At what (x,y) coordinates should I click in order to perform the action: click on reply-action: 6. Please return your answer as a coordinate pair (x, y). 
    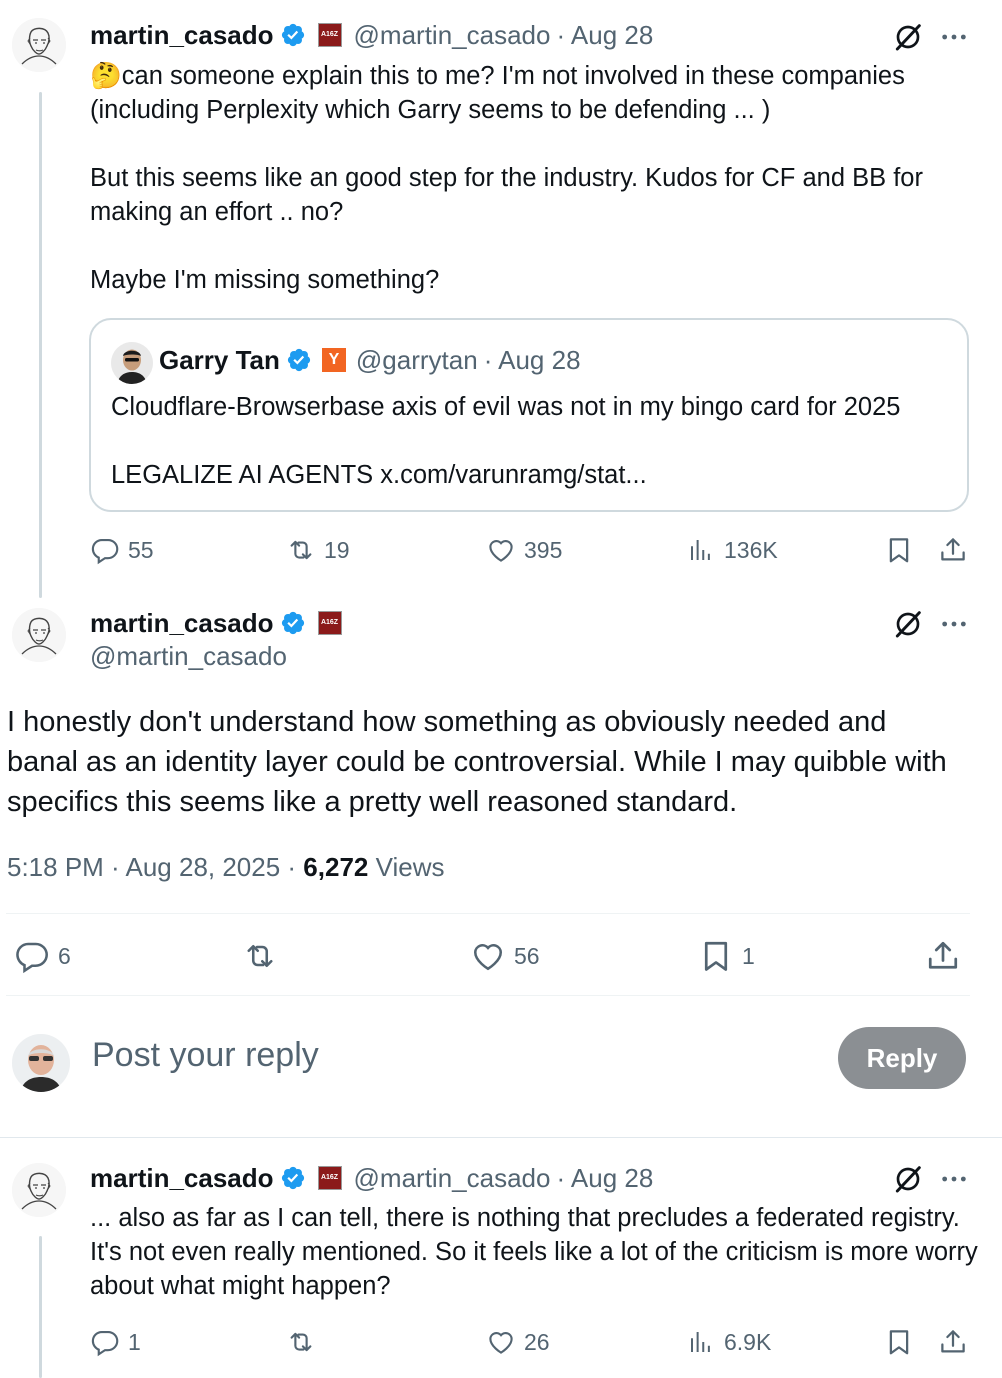
    Looking at the image, I should click on (42, 956).